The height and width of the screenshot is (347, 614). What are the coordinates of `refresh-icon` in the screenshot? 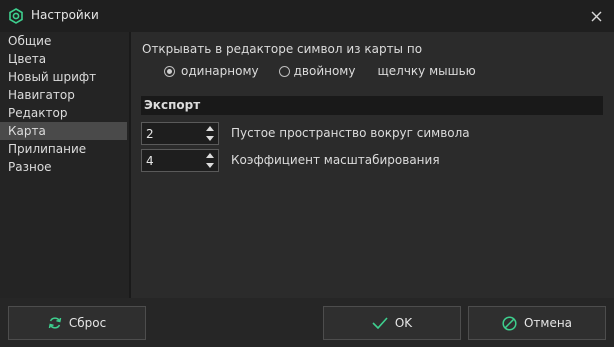 It's located at (55, 323).